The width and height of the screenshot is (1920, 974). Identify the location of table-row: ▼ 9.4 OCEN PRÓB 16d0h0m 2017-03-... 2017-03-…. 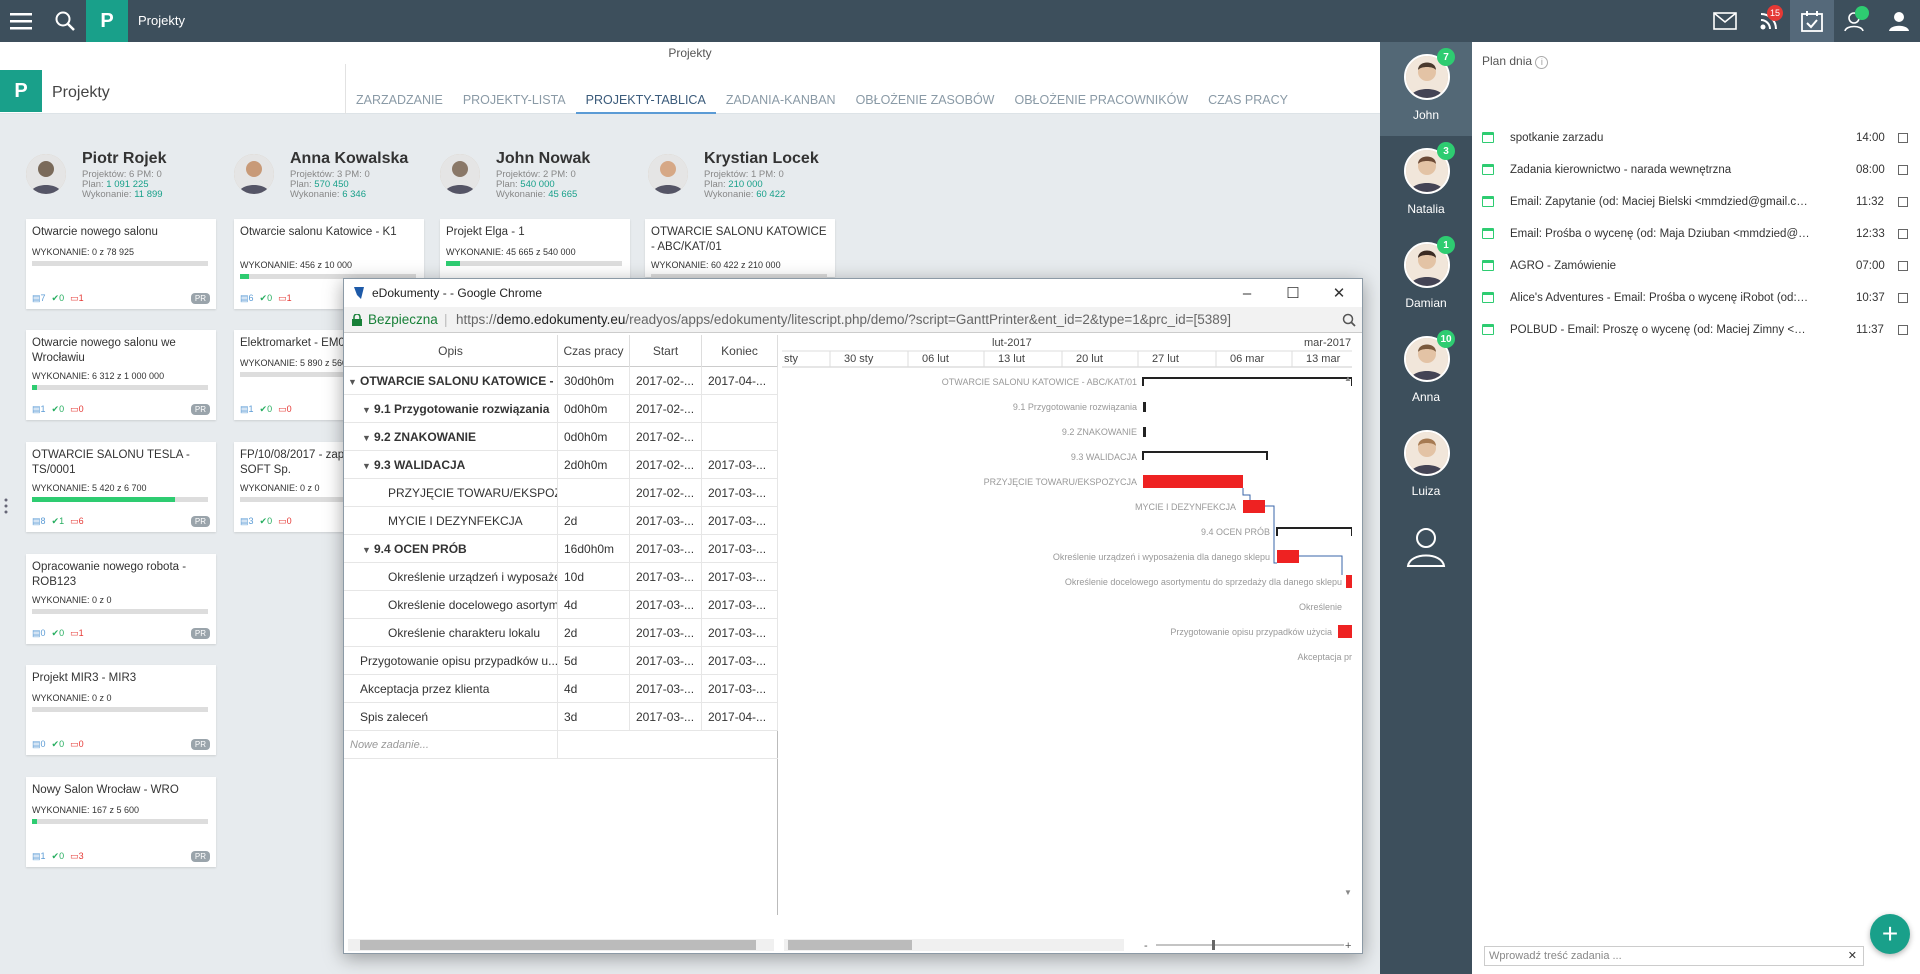
(561, 549).